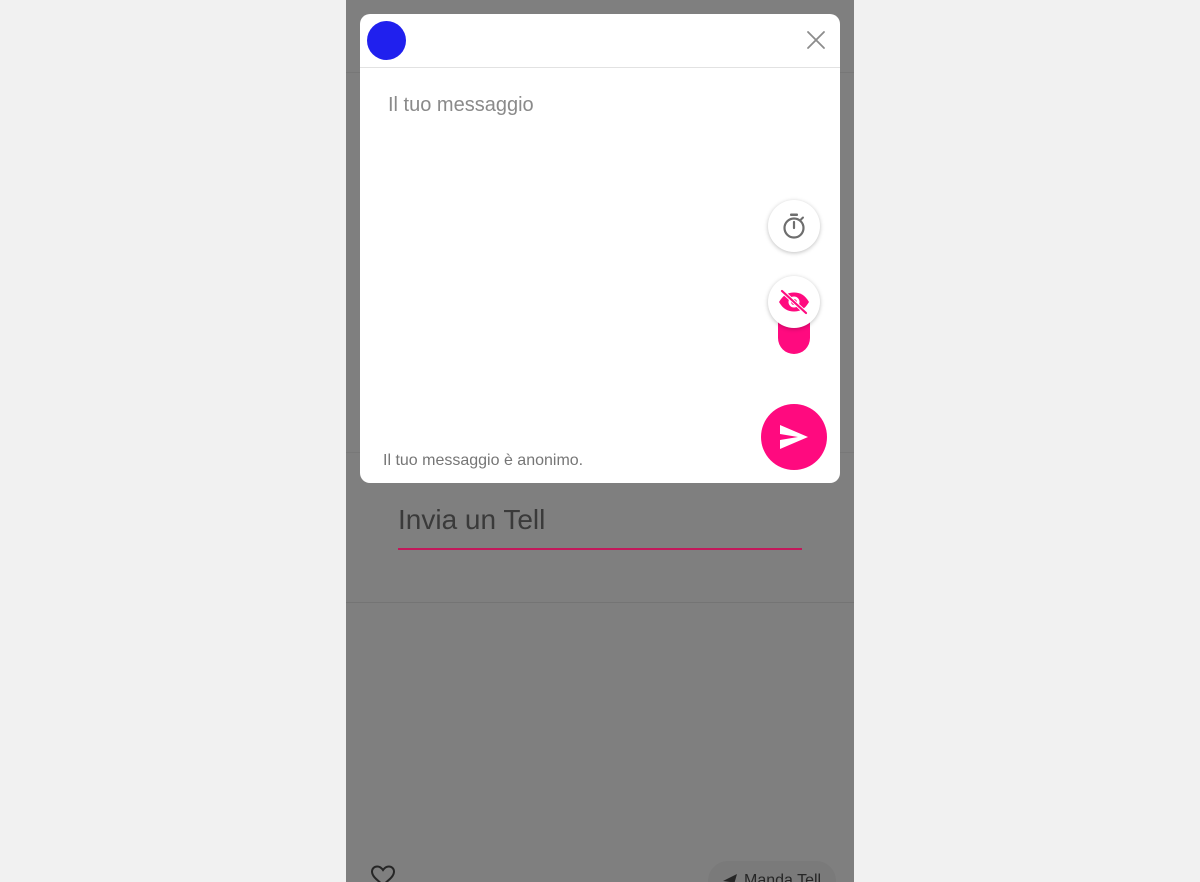 This screenshot has height=882, width=1200. I want to click on send-button, so click(794, 437).